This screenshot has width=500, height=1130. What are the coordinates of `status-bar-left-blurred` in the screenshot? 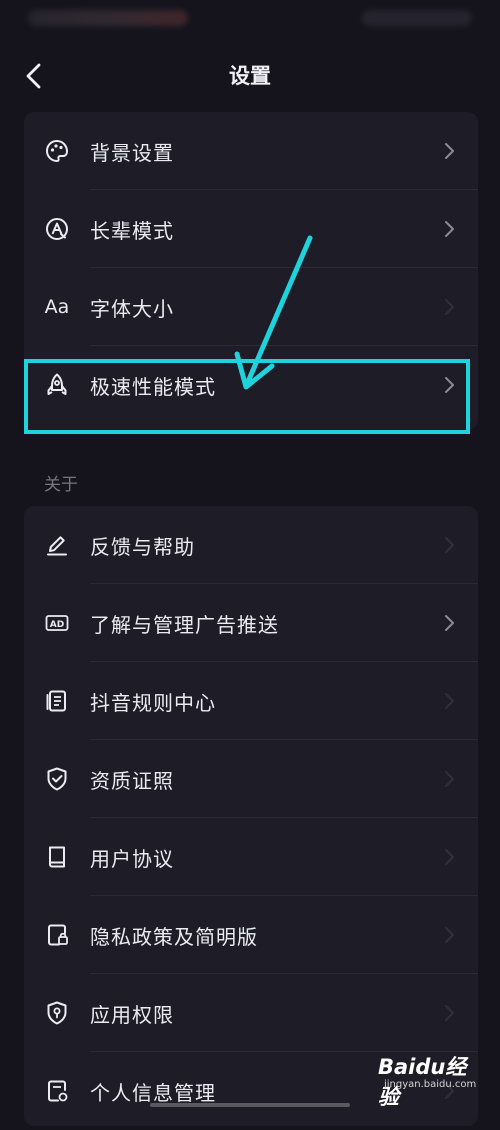 It's located at (108, 18).